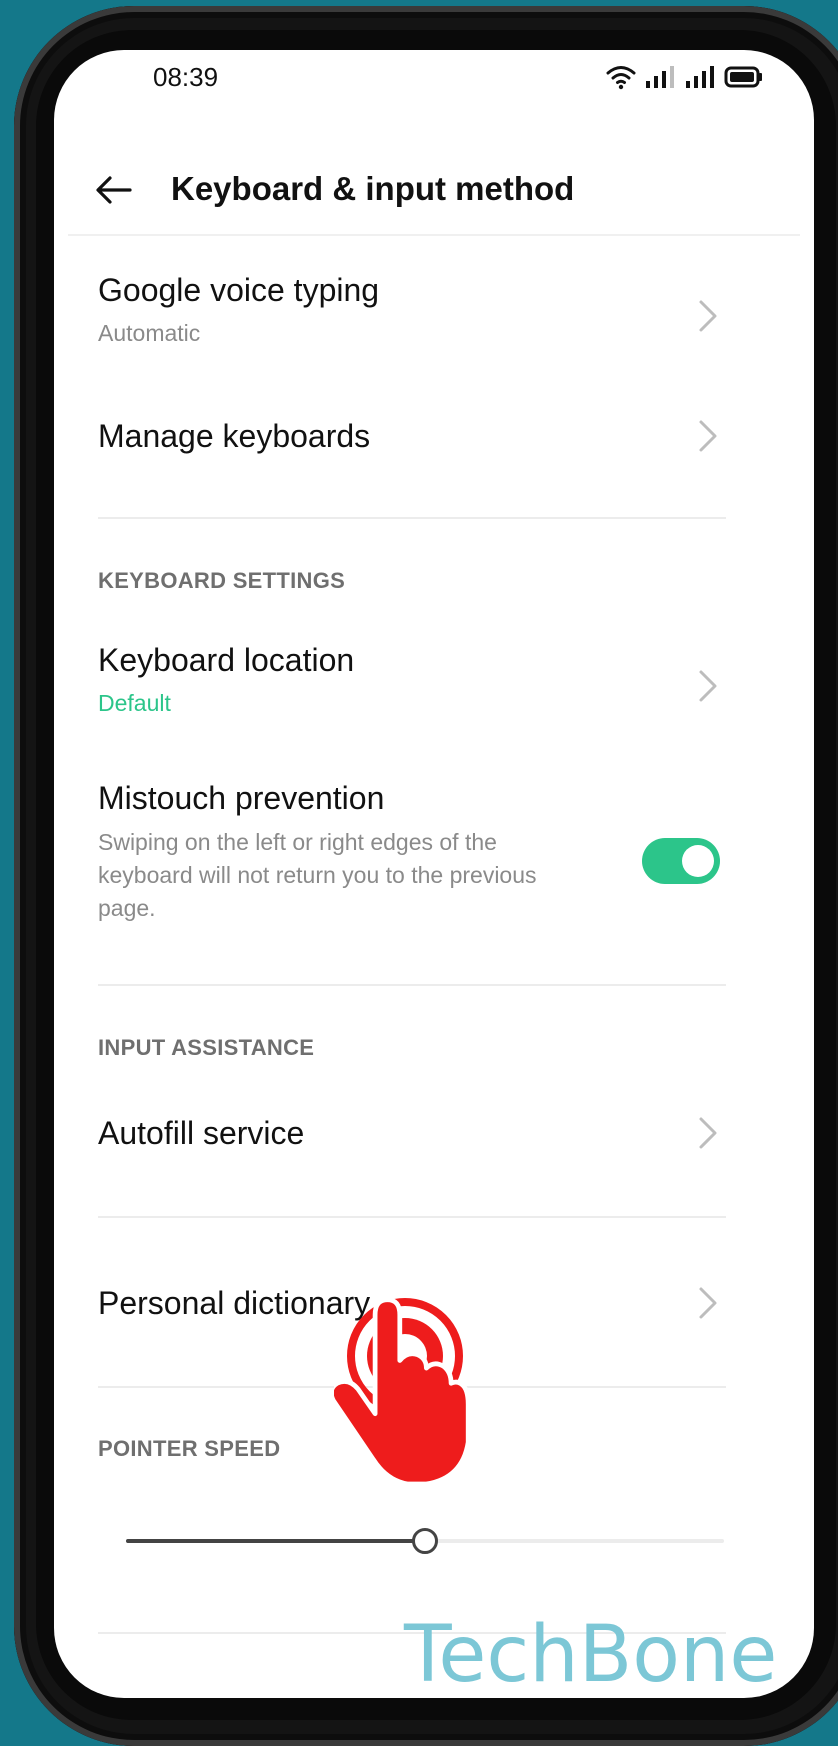 Image resolution: width=838 pixels, height=1746 pixels. What do you see at coordinates (409, 1143) in the screenshot?
I see `autofill-service-row: Autofill service` at bounding box center [409, 1143].